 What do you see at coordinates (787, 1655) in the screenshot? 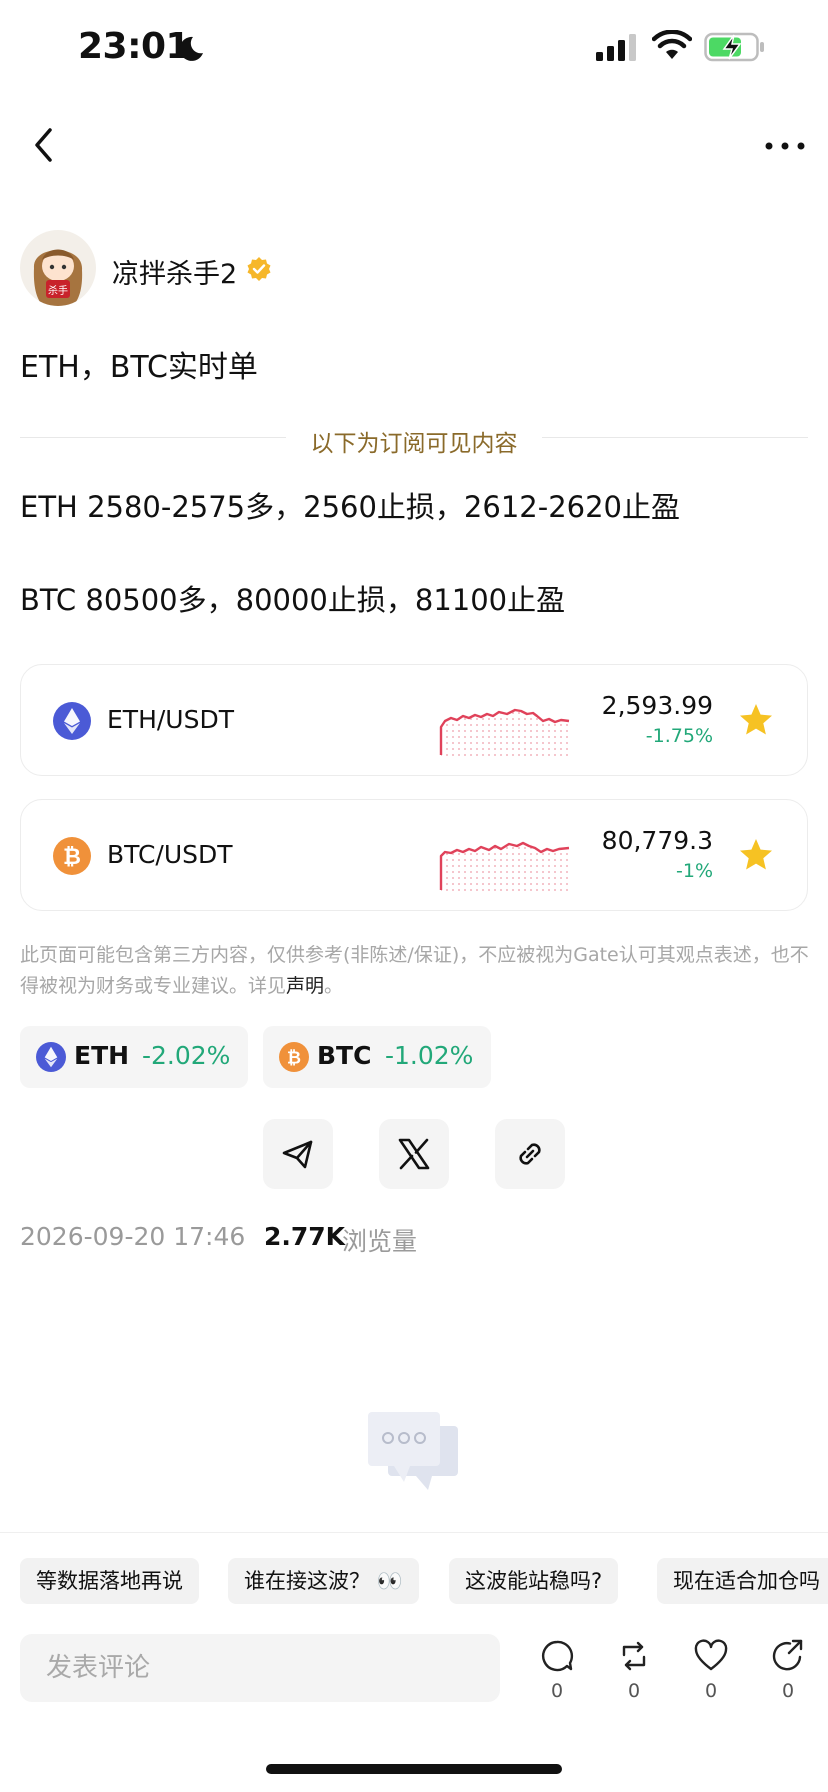
I see `share-icon` at bounding box center [787, 1655].